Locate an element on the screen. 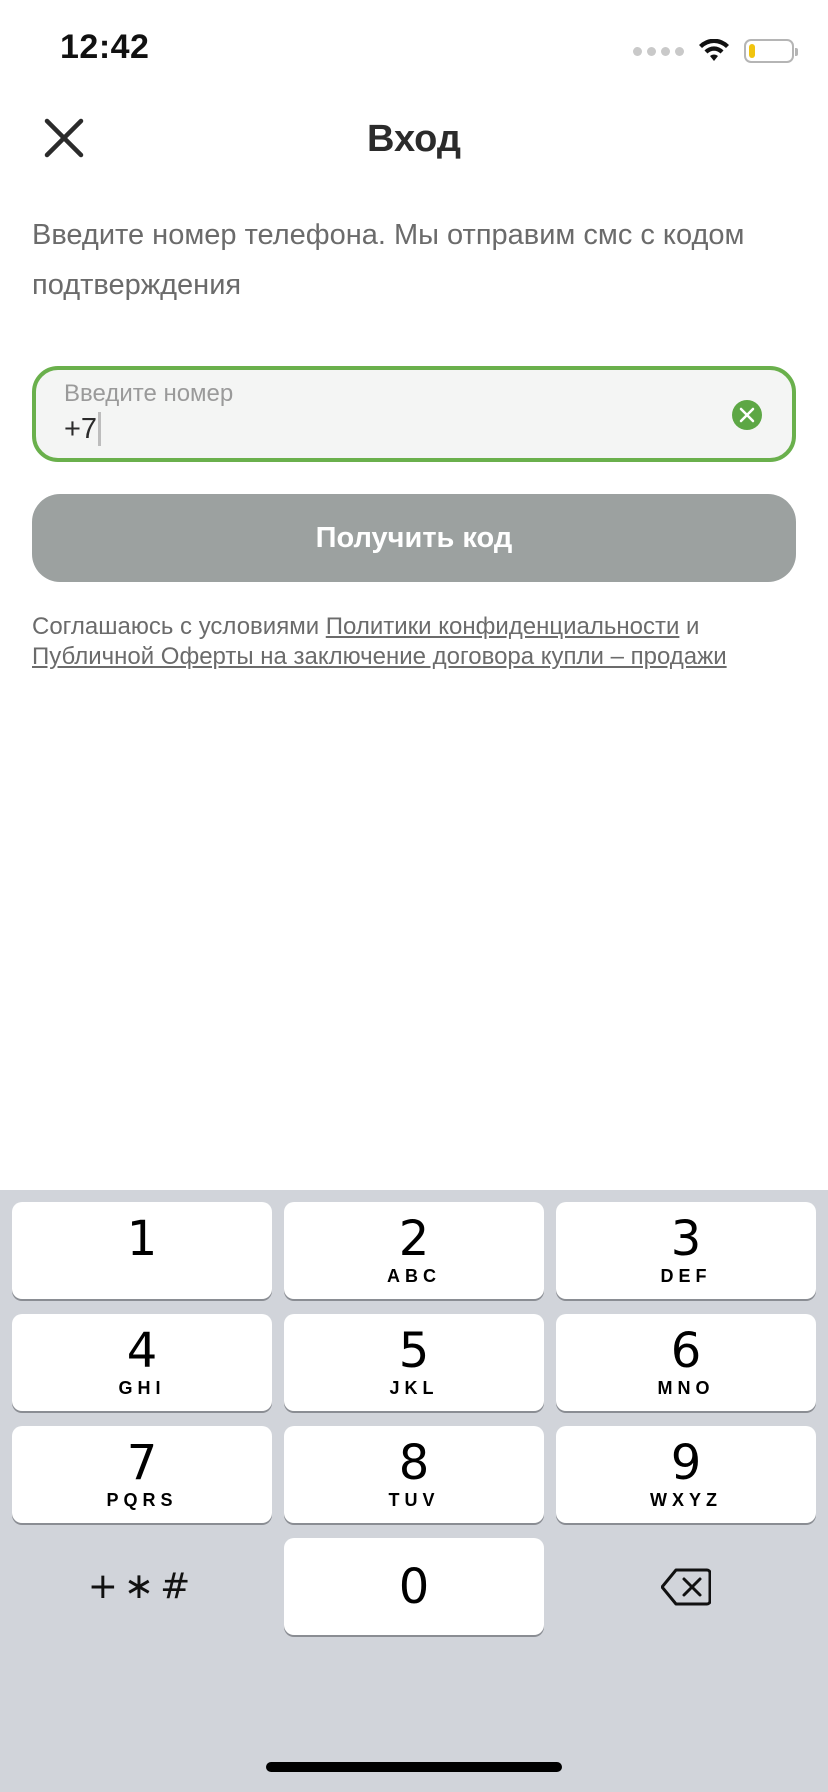  key-digit: 4 is located at coordinates (142, 1350).